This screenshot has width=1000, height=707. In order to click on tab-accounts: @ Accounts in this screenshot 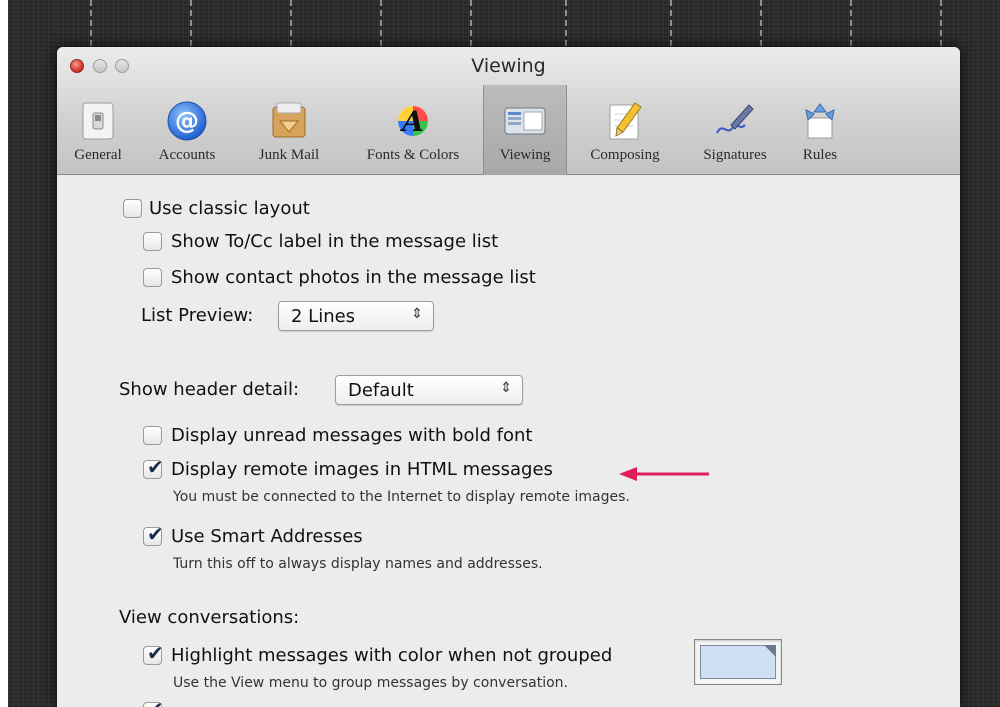, I will do `click(187, 130)`.